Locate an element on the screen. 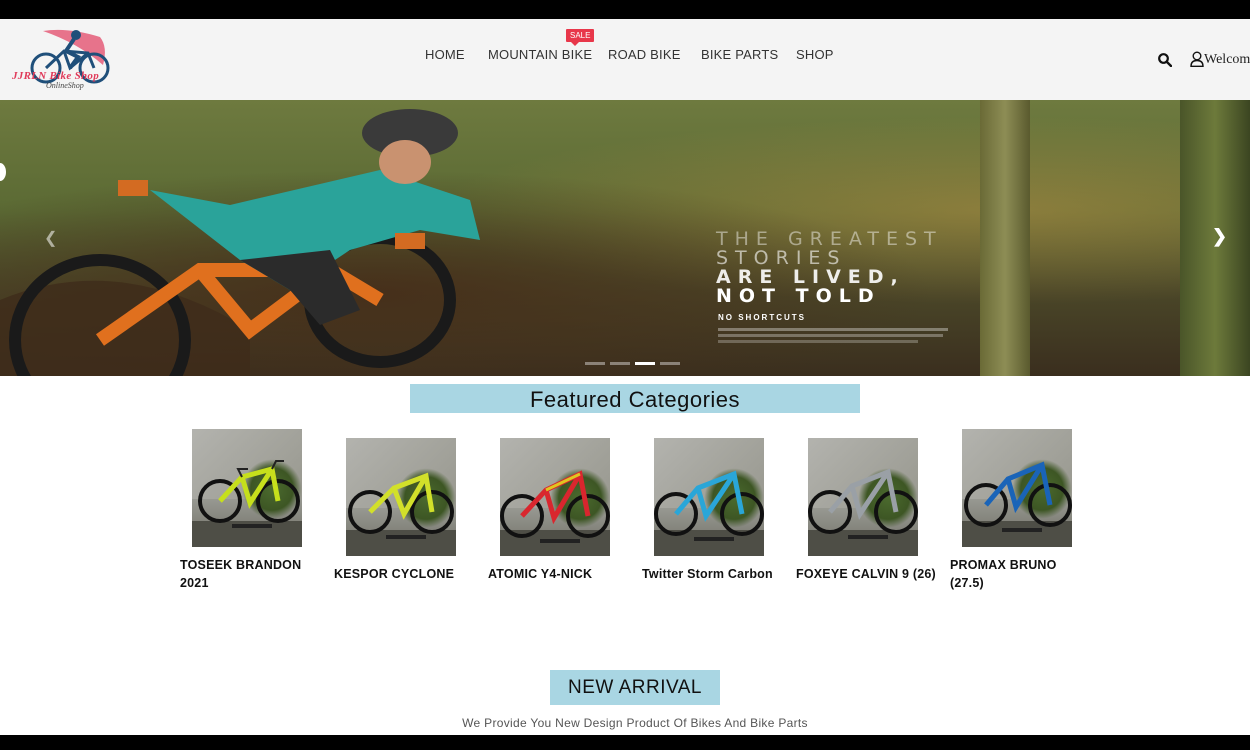 Image resolution: width=1250 pixels, height=750 pixels. featured-categories-title: Featured Categories is located at coordinates (635, 398).